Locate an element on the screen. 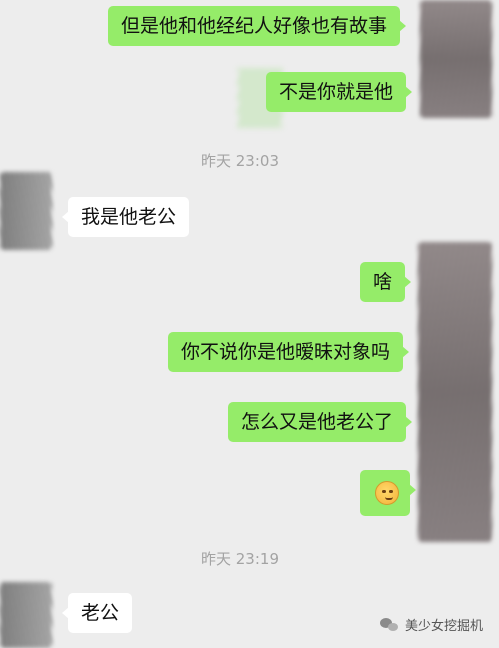 The height and width of the screenshot is (648, 499). message-bubble-5: 你不说你是他暧昧对象吗 is located at coordinates (289, 352).